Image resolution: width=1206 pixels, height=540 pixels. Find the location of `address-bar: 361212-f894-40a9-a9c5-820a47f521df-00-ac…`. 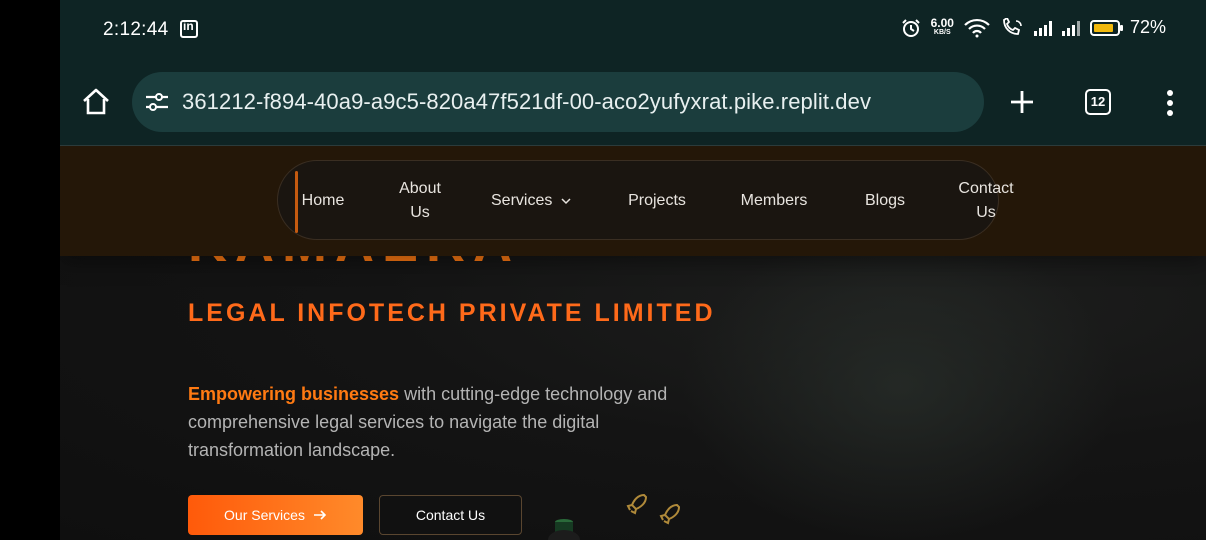

address-bar: 361212-f894-40a9-a9c5-820a47f521df-00-ac… is located at coordinates (558, 102).